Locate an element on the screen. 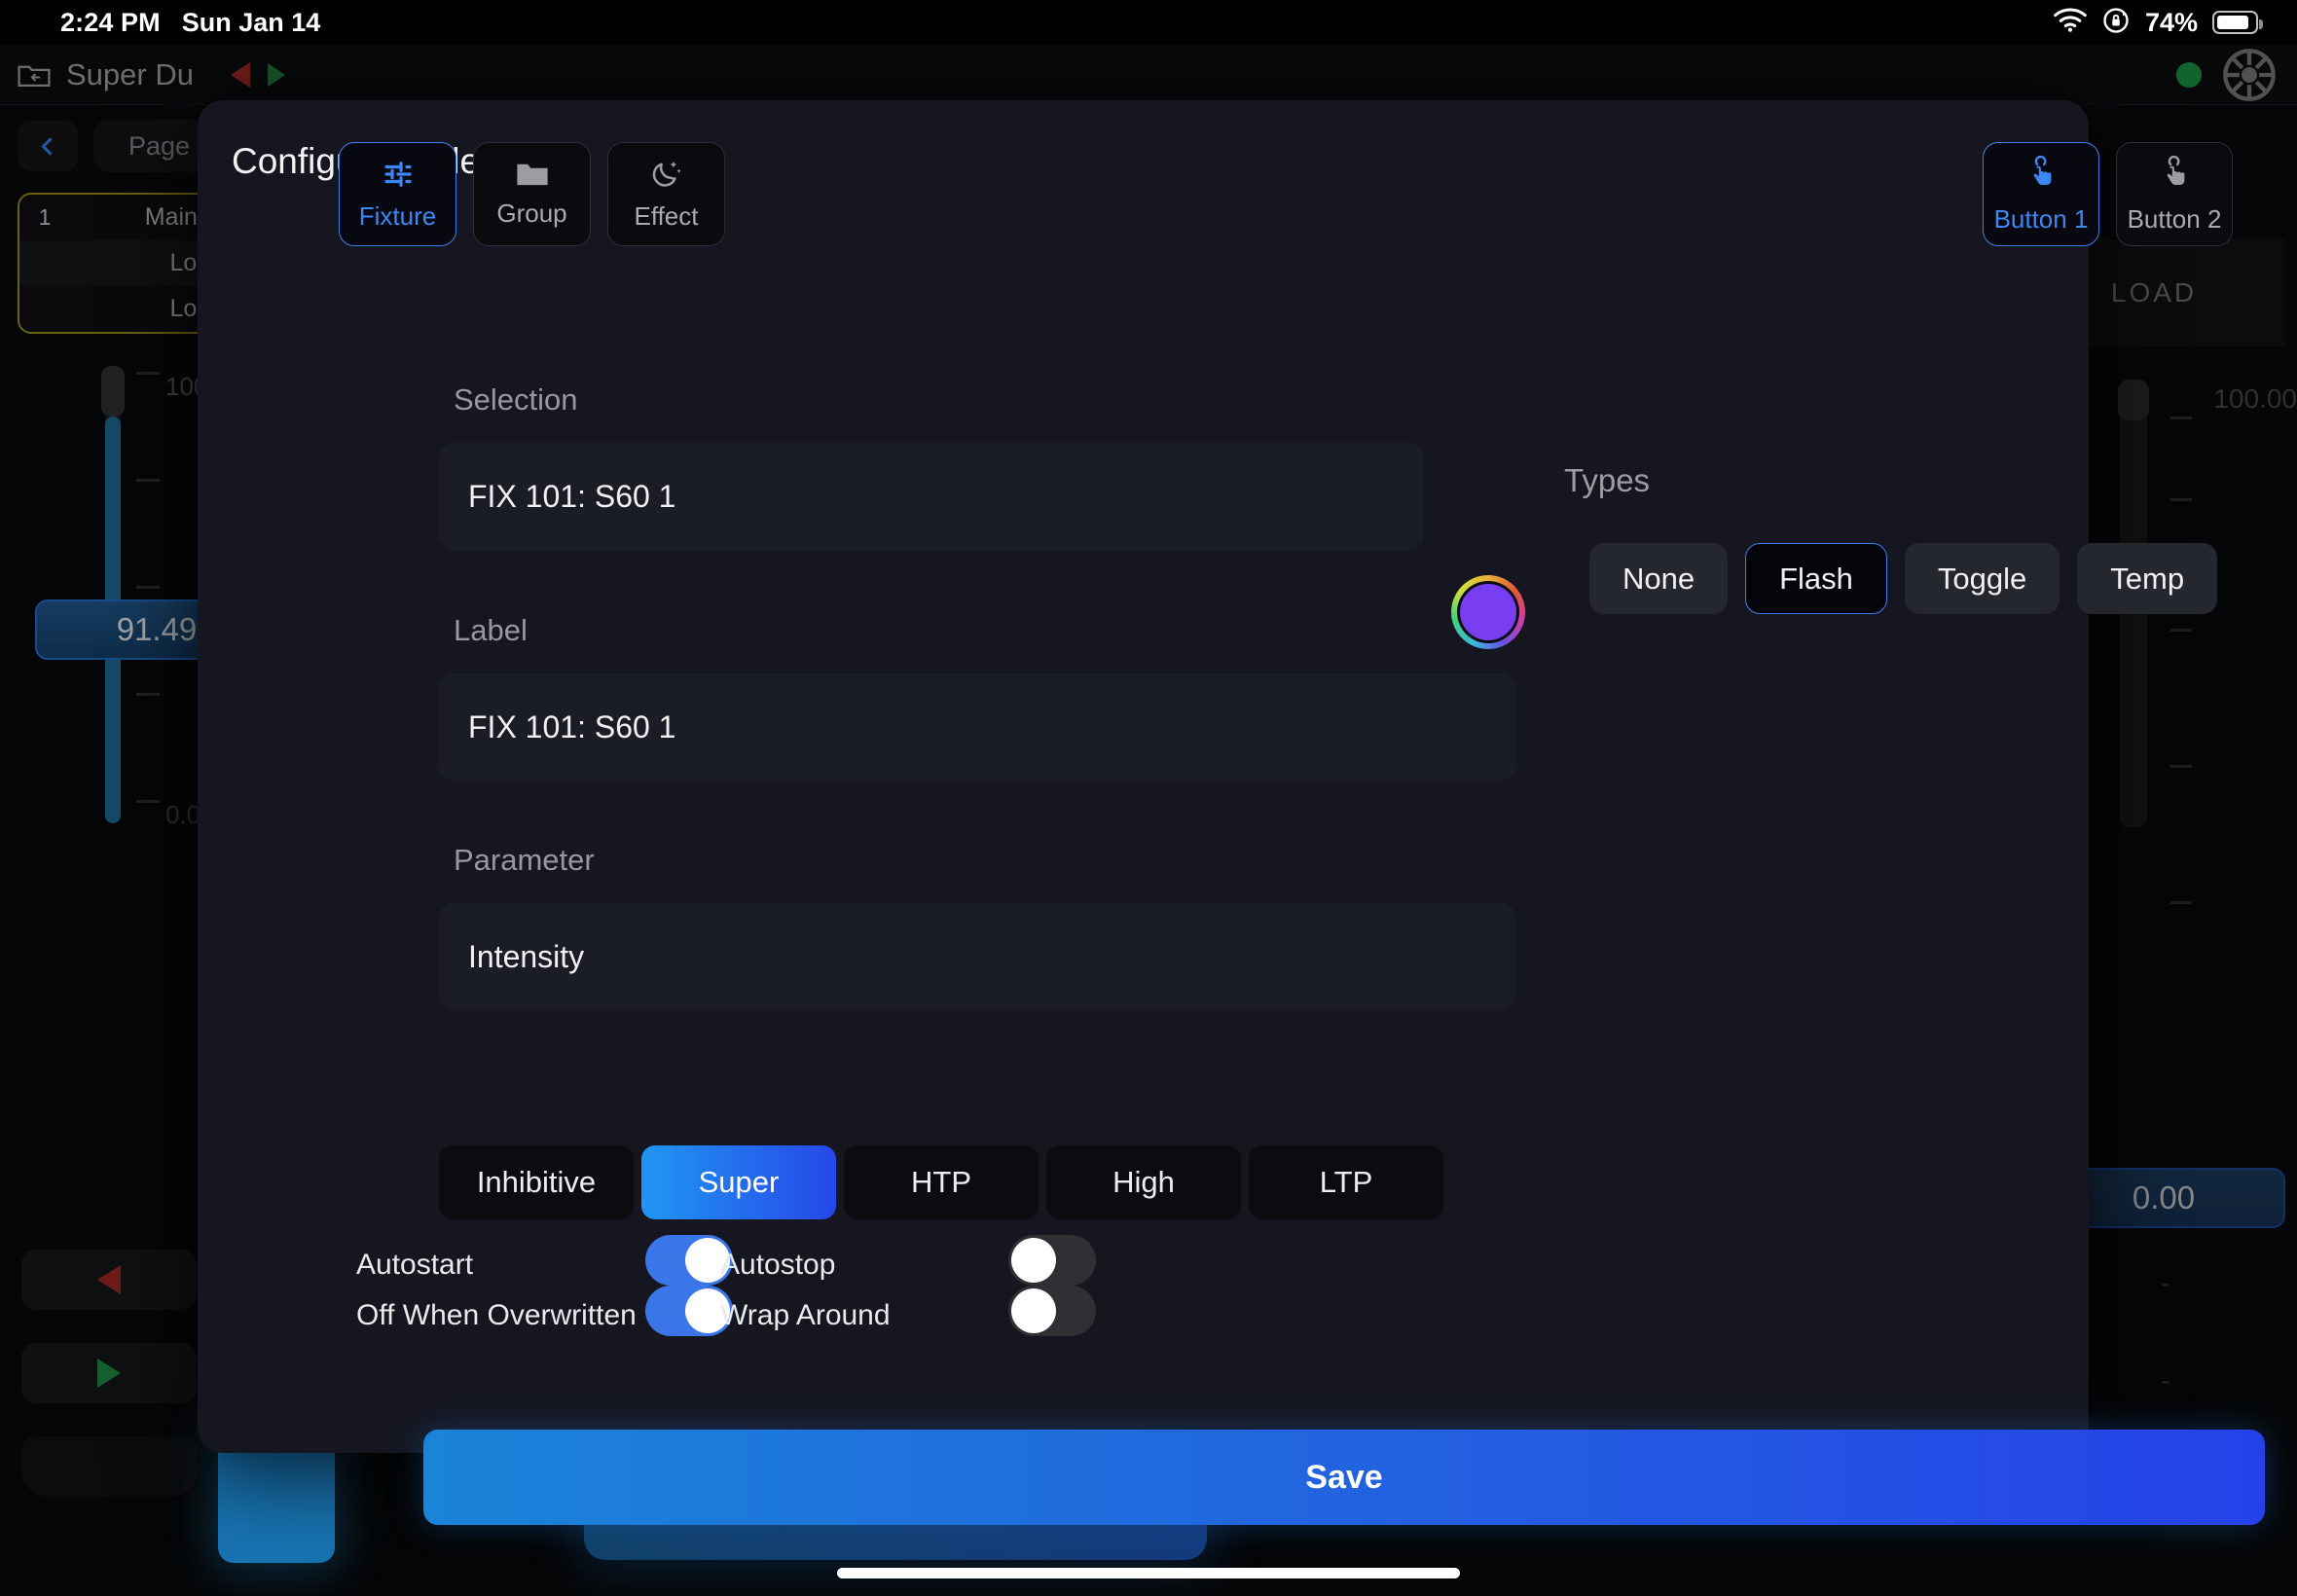 This screenshot has height=1596, width=2297. tab-button-1-label: Button 1 is located at coordinates (2041, 219).